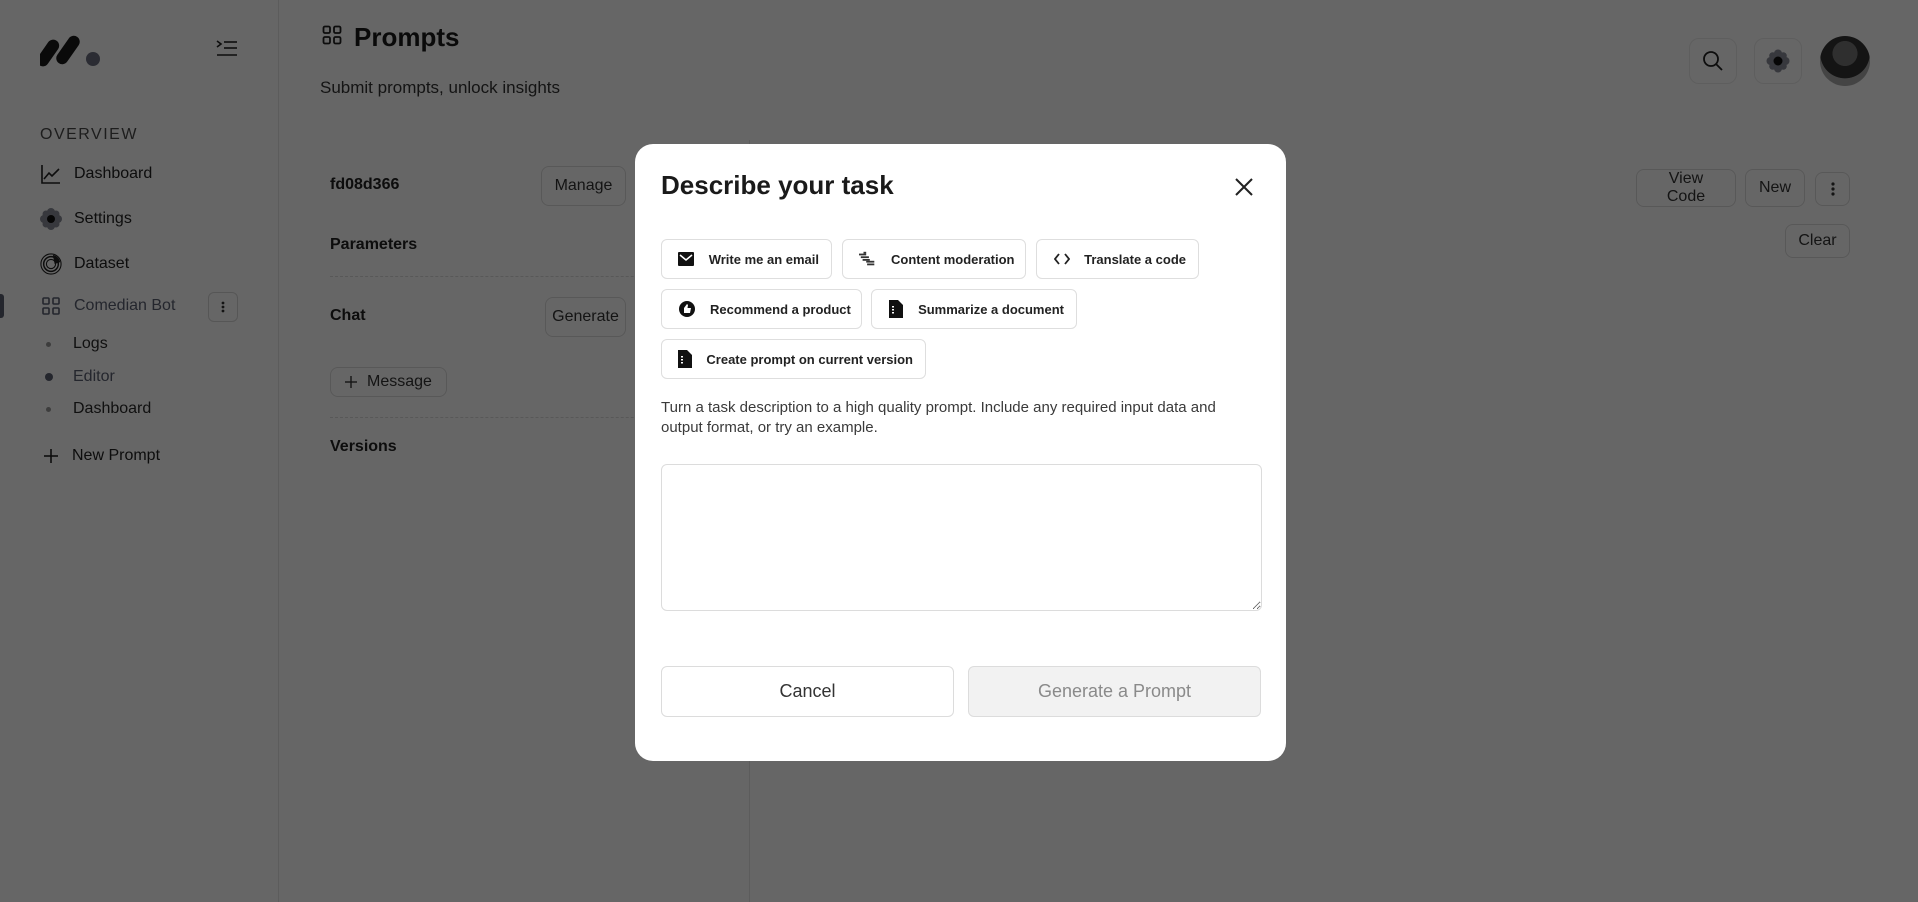 This screenshot has height=902, width=1918. What do you see at coordinates (807, 691) in the screenshot?
I see `cancel-button: Cancel` at bounding box center [807, 691].